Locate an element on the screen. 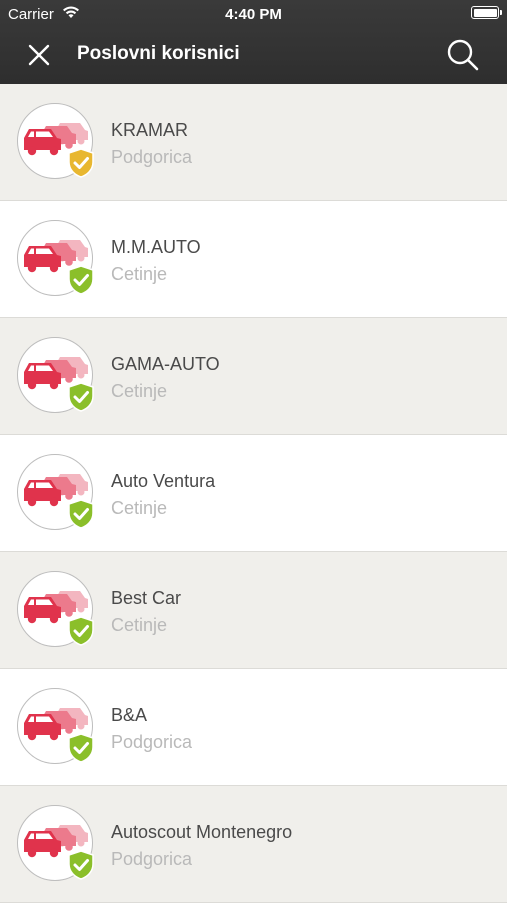 This screenshot has height=903, width=507. battery-icon is located at coordinates (486, 12).